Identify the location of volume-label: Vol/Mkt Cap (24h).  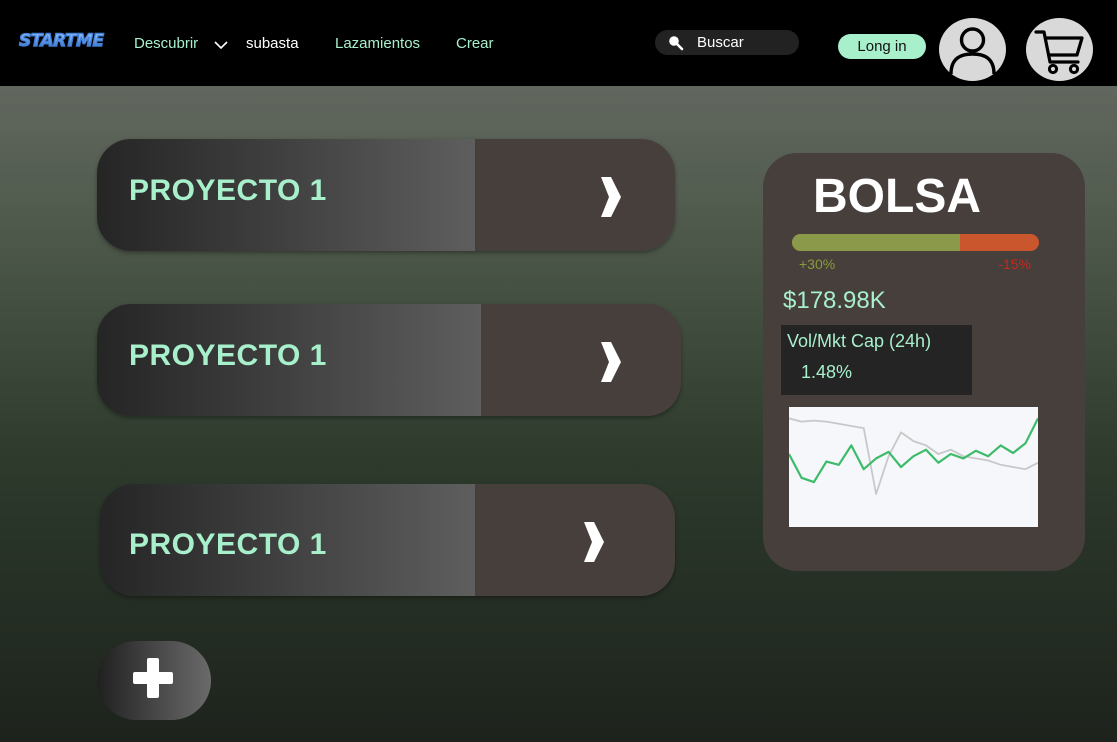
(859, 341).